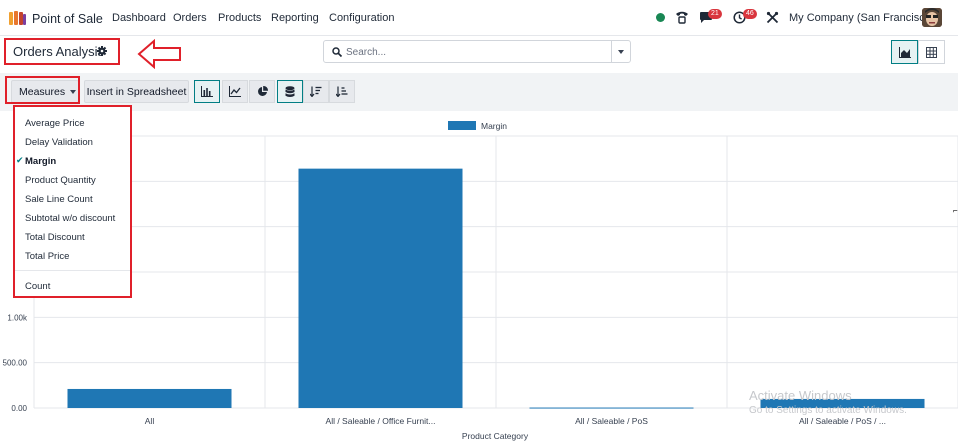 This screenshot has width=958, height=444. What do you see at coordinates (72, 270) in the screenshot?
I see `menu-divider` at bounding box center [72, 270].